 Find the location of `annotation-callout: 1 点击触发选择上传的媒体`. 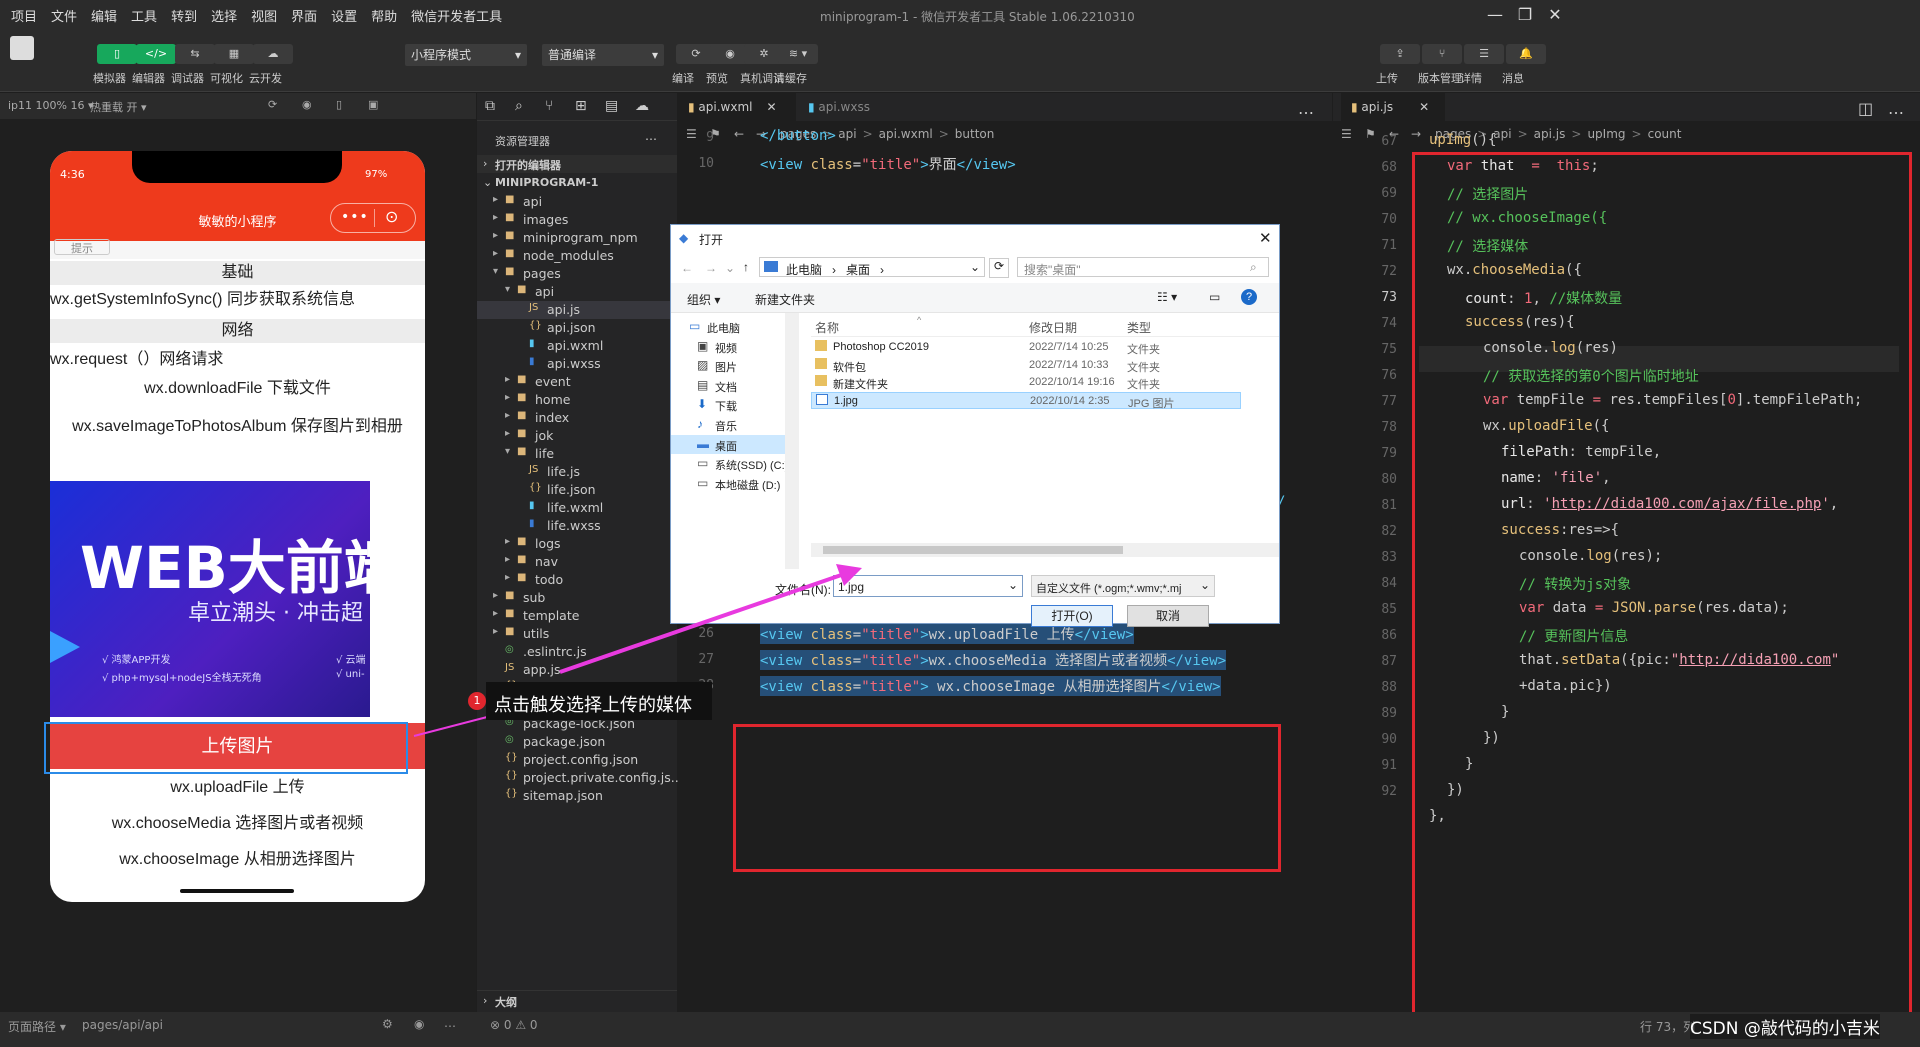

annotation-callout: 1 点击触发选择上传的媒体 is located at coordinates (590, 701).